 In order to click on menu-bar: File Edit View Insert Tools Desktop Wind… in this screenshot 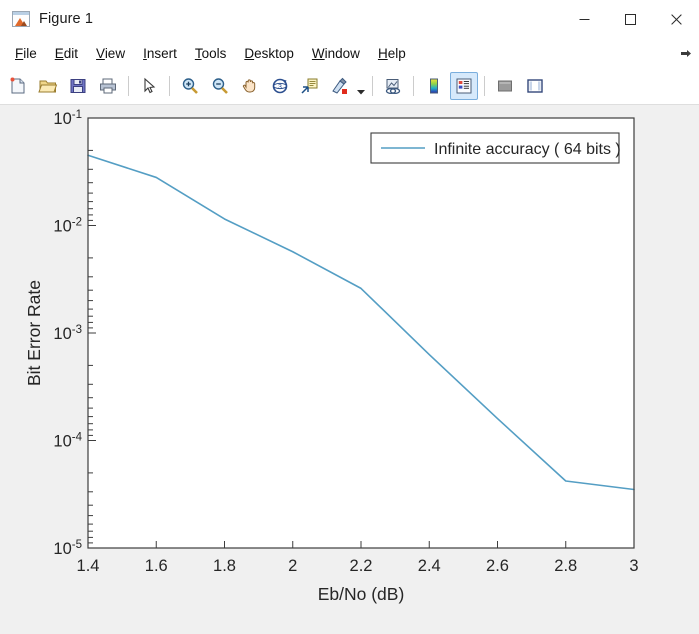, I will do `click(349, 53)`.